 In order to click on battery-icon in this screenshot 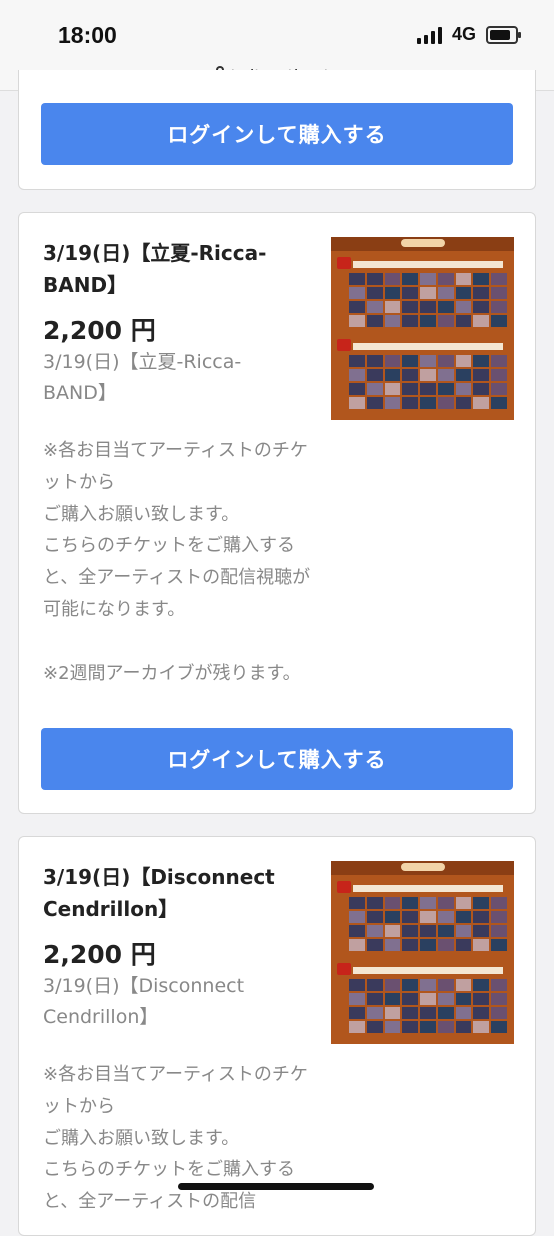, I will do `click(503, 34)`.